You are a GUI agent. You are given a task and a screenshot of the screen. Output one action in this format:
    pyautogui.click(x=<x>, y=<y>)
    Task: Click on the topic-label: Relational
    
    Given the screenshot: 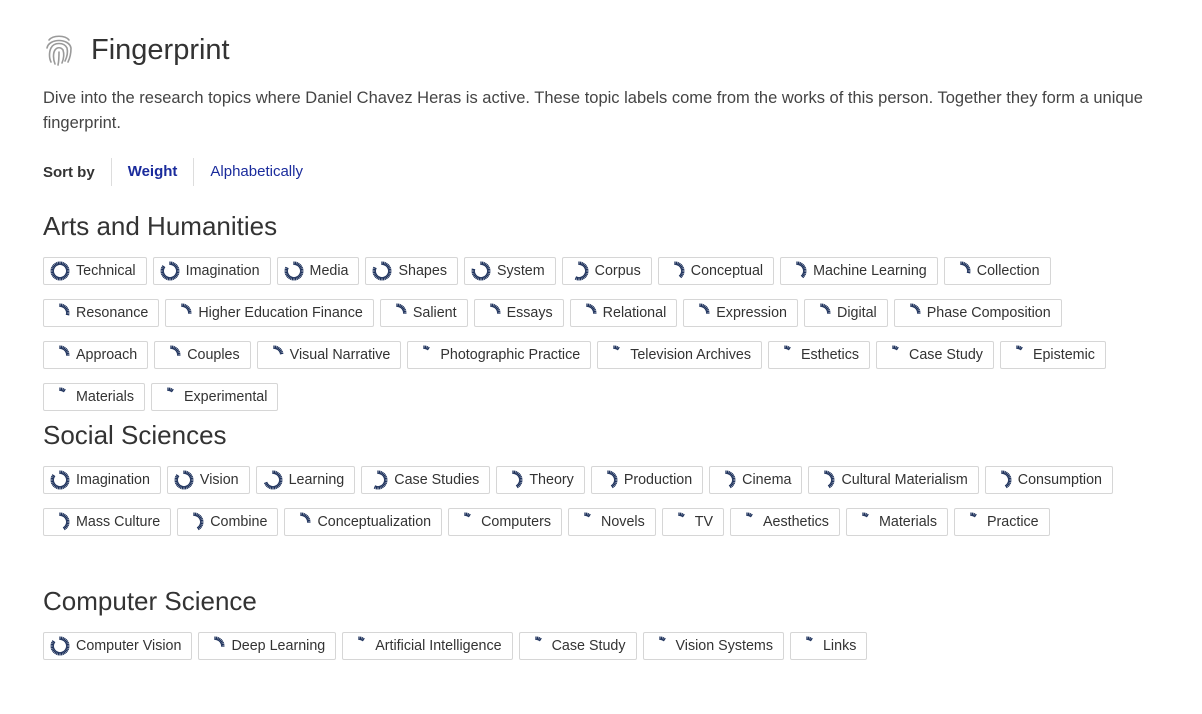 What is the action you would take?
    pyautogui.click(x=634, y=313)
    